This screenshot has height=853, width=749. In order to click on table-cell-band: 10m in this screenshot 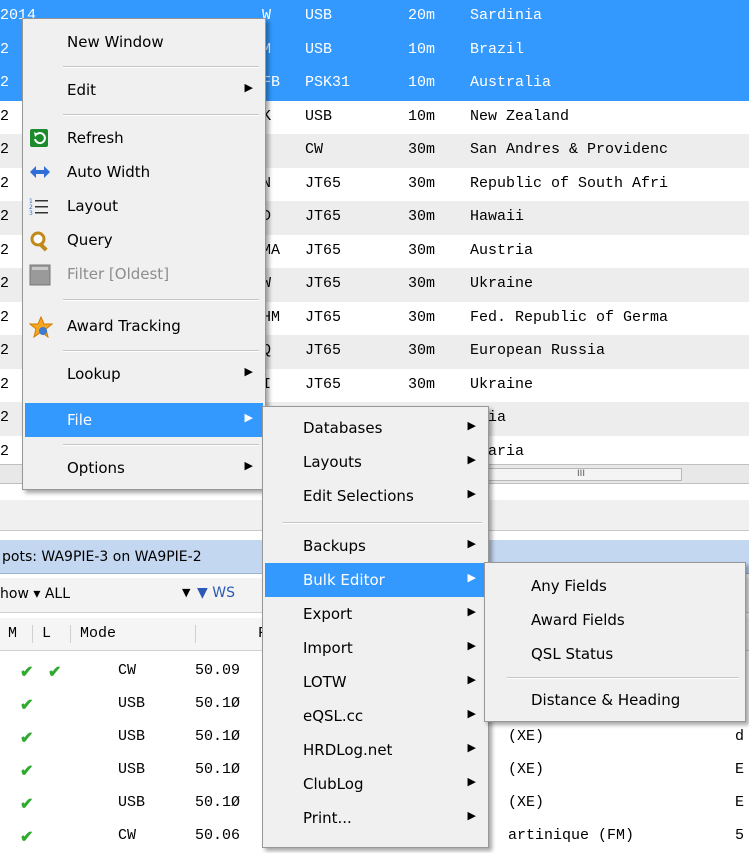, I will do `click(422, 82)`.